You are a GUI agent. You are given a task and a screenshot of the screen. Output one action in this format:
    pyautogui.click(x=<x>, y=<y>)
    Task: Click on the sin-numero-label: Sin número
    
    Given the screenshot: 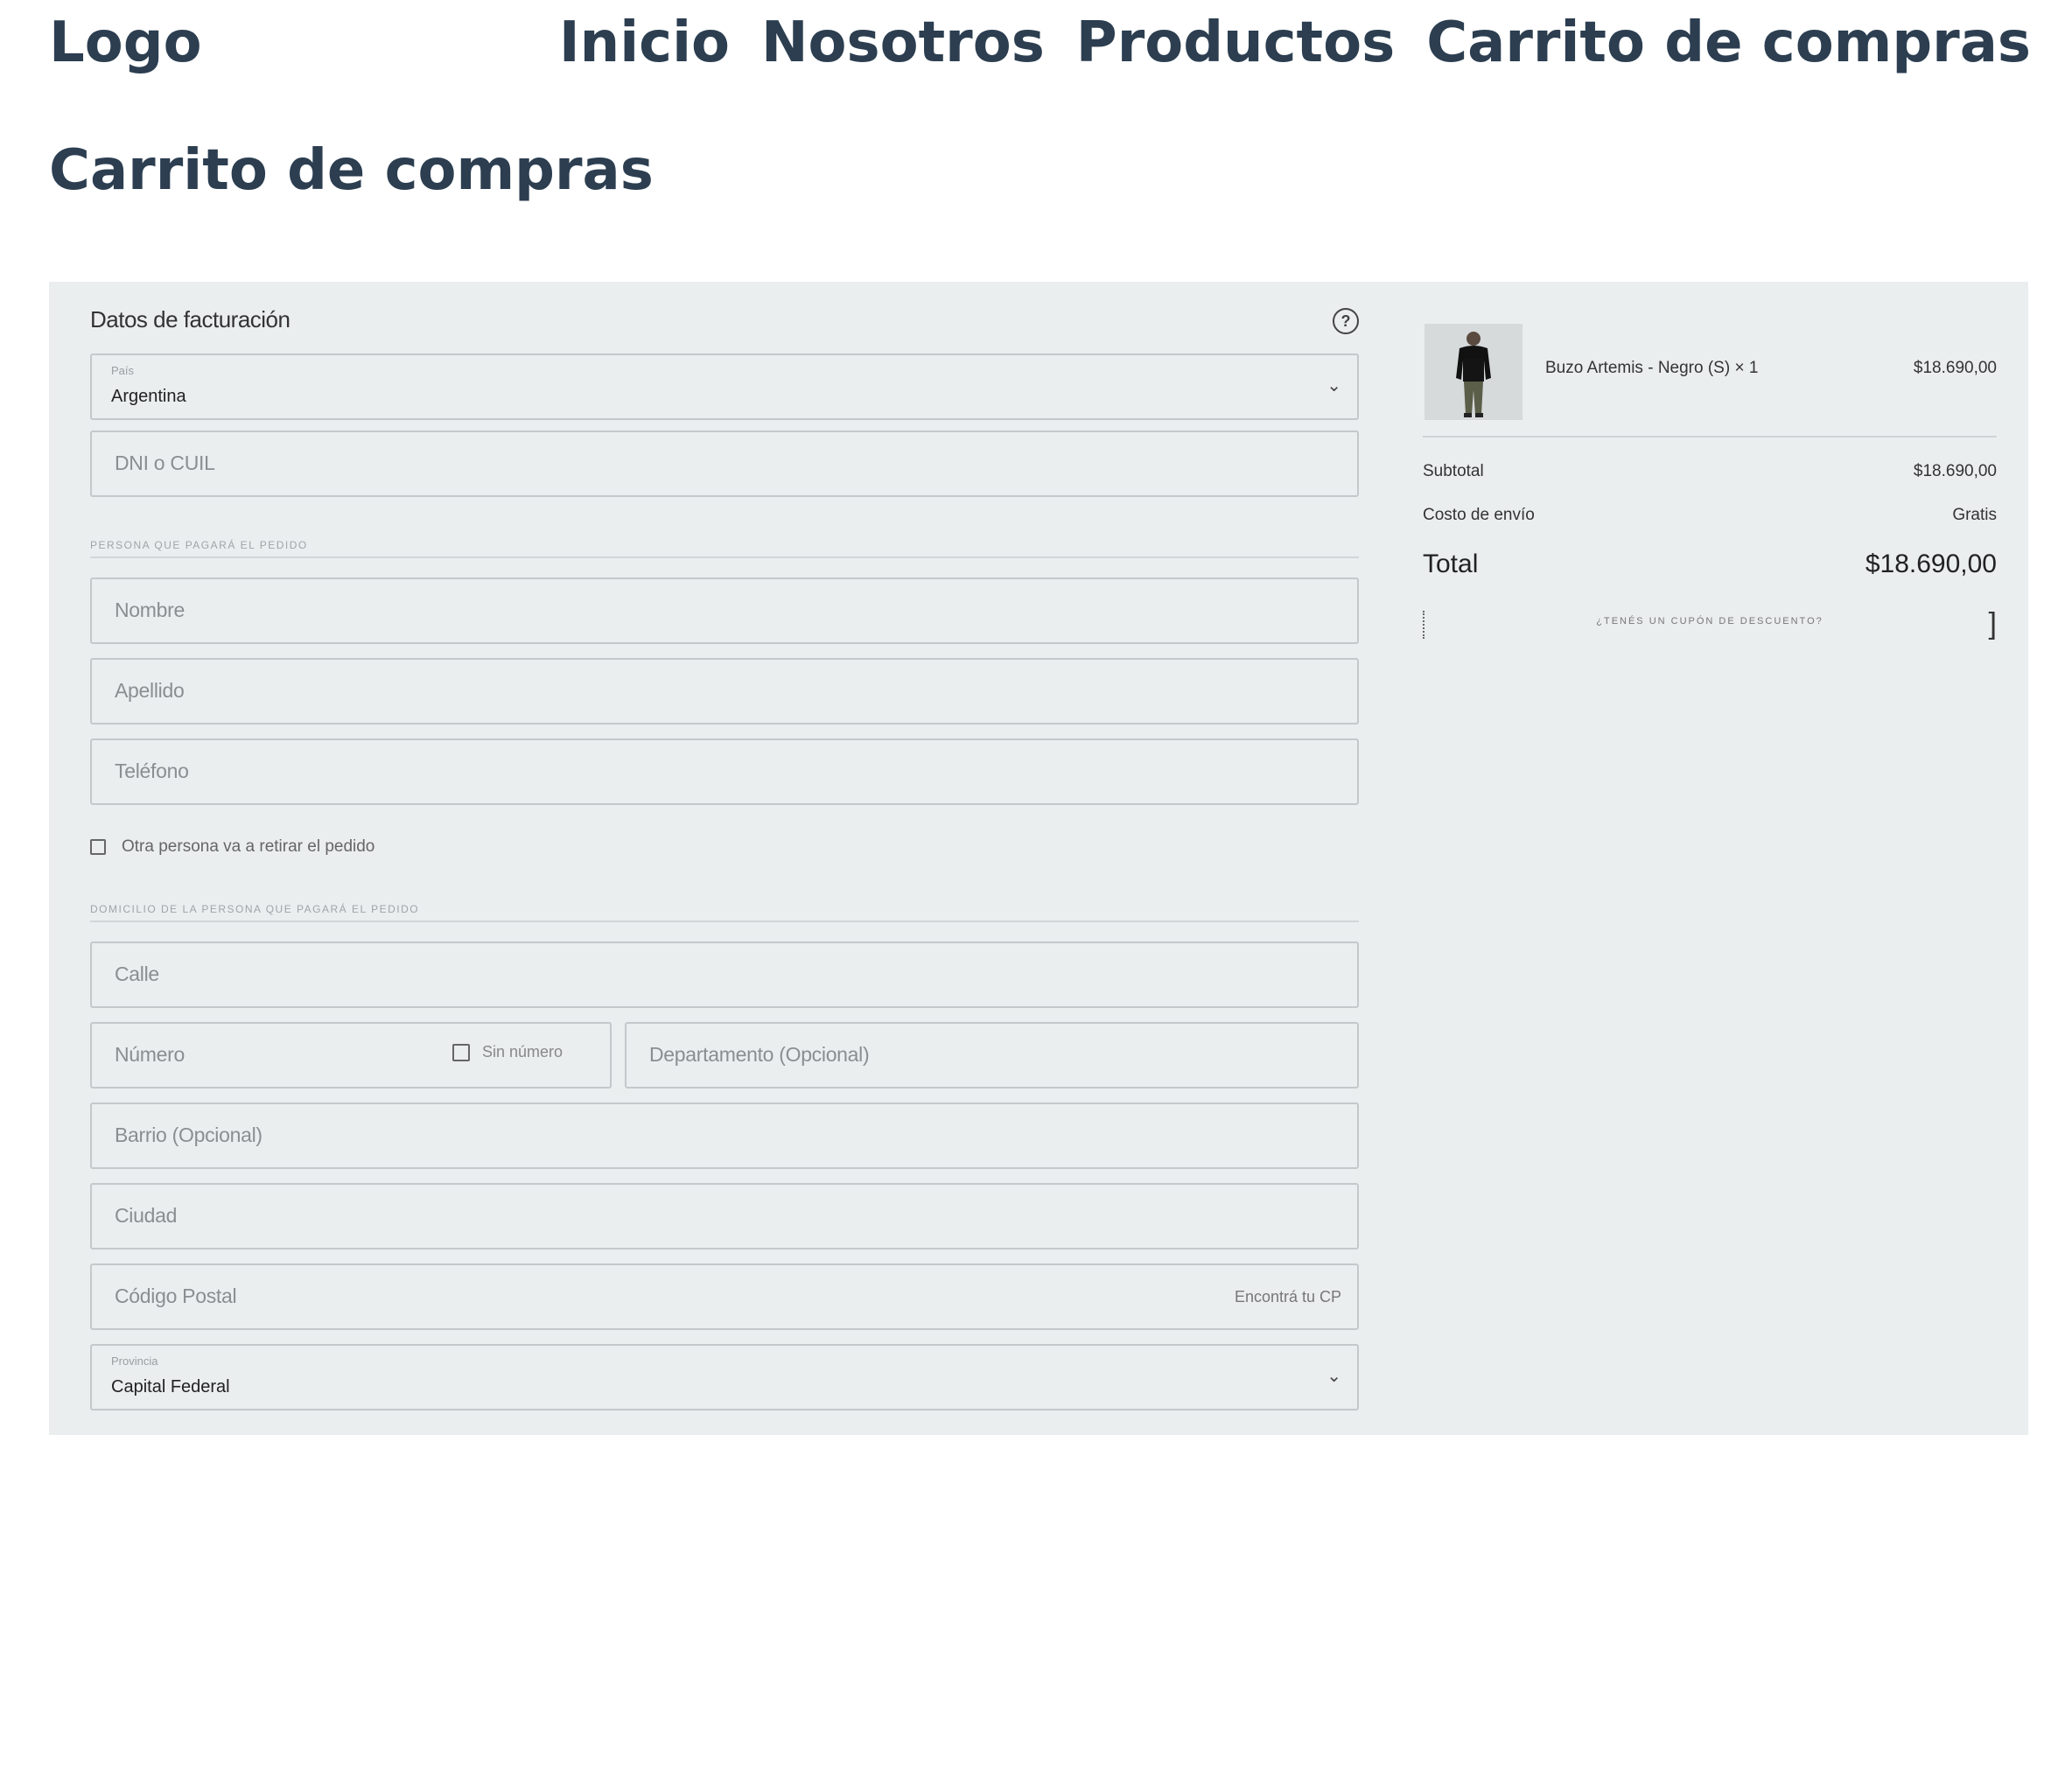 What is the action you would take?
    pyautogui.click(x=523, y=1051)
    